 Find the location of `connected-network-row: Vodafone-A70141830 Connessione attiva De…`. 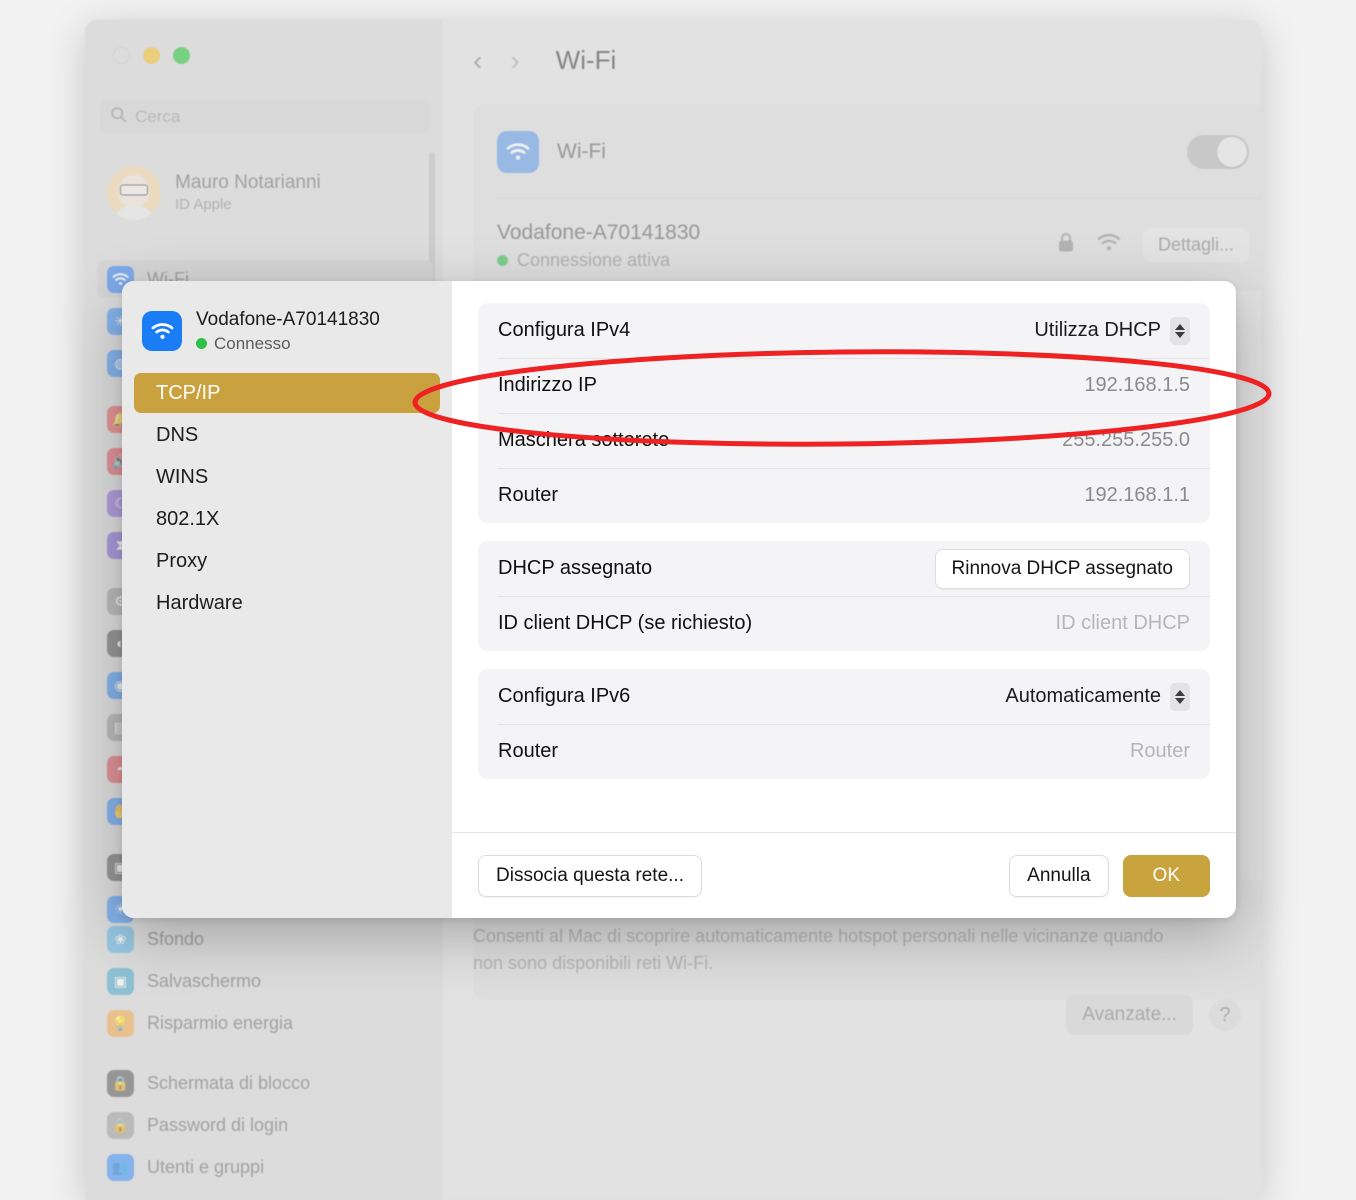

connected-network-row: Vodafone-A70141830 Connessione attiva De… is located at coordinates (867, 245).